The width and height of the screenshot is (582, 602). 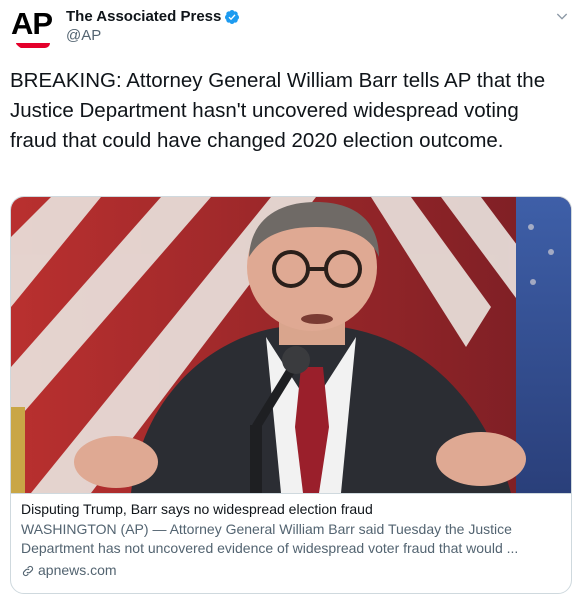 I want to click on display-name: The Associated Press, so click(x=143, y=16).